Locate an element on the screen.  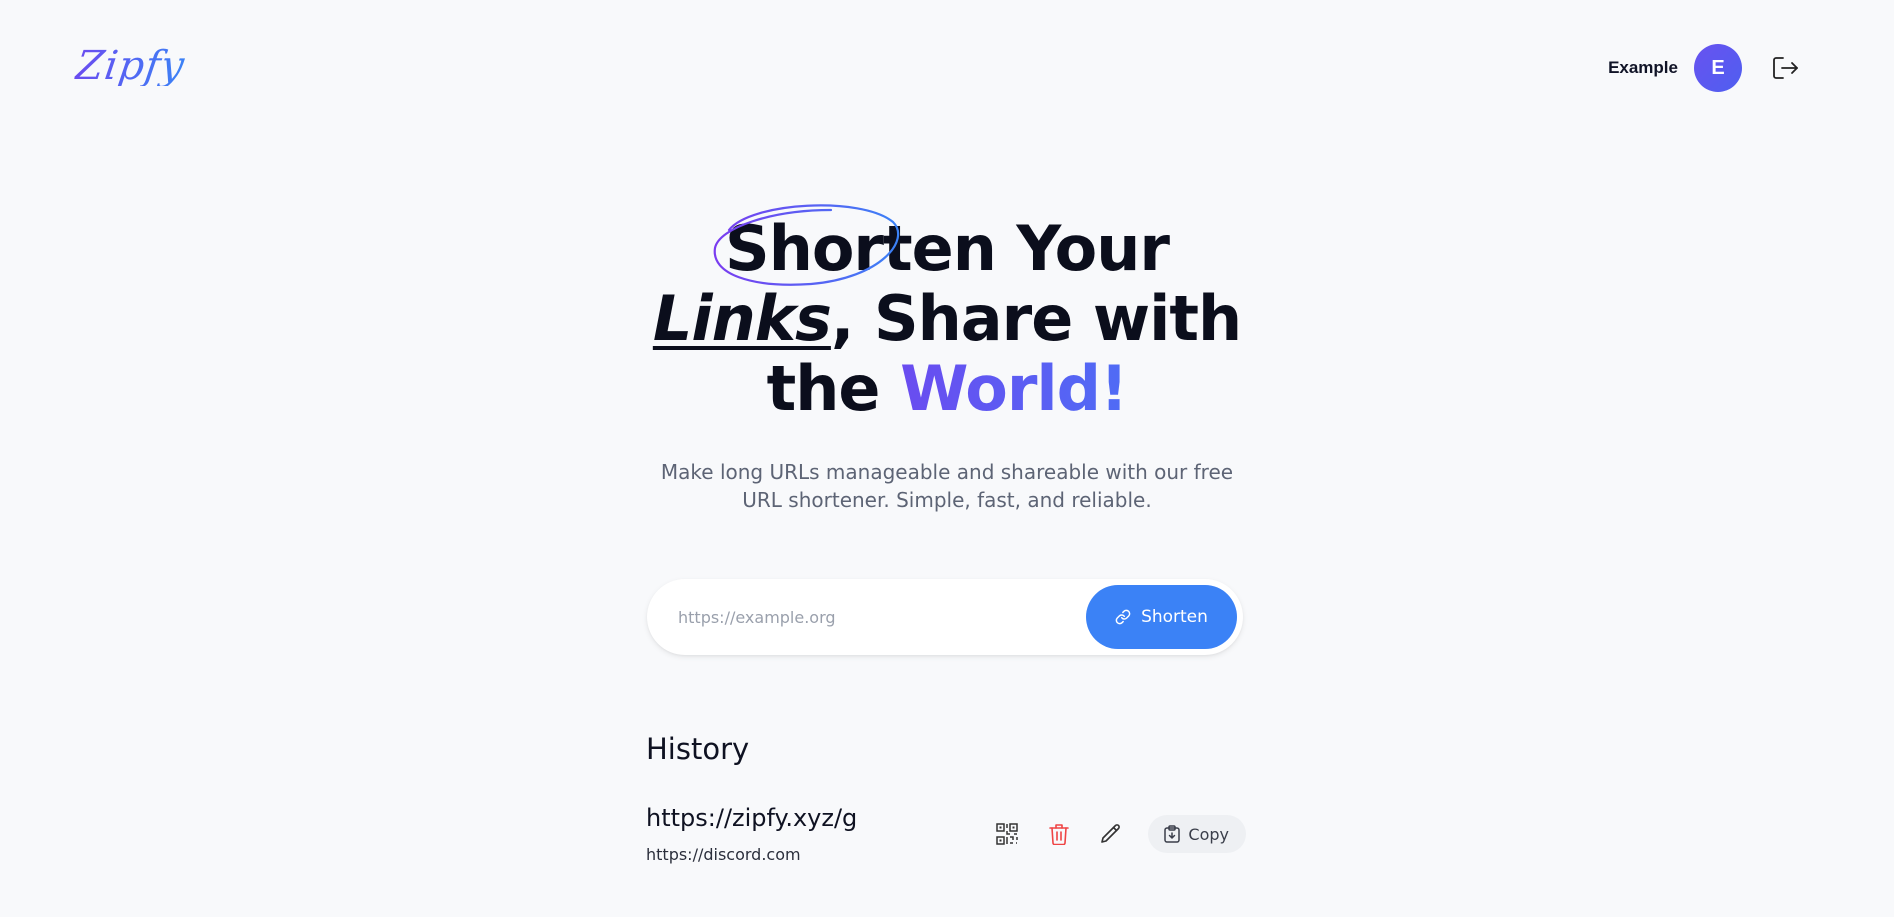
short-url-link: https://zipfy.xyz/g is located at coordinates (751, 818).